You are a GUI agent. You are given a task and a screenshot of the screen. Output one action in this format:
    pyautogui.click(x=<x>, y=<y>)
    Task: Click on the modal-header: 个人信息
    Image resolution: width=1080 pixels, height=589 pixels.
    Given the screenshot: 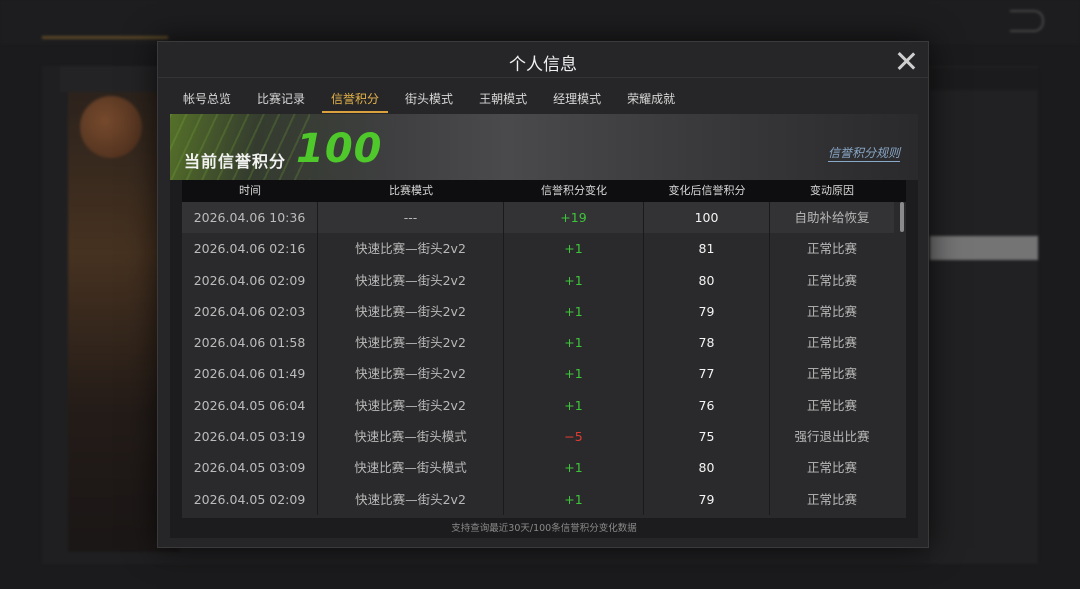 What is the action you would take?
    pyautogui.click(x=543, y=60)
    